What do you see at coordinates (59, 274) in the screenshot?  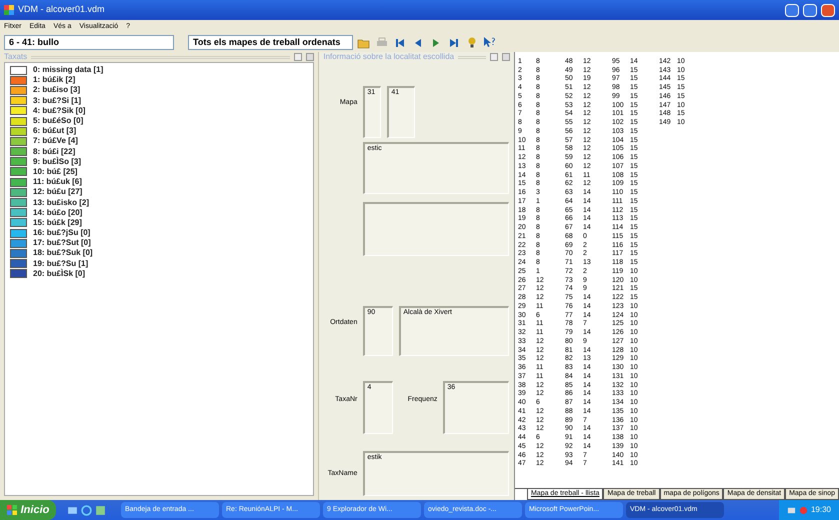 I see `legend-label: 20: bu£ÌSk [0]` at bounding box center [59, 274].